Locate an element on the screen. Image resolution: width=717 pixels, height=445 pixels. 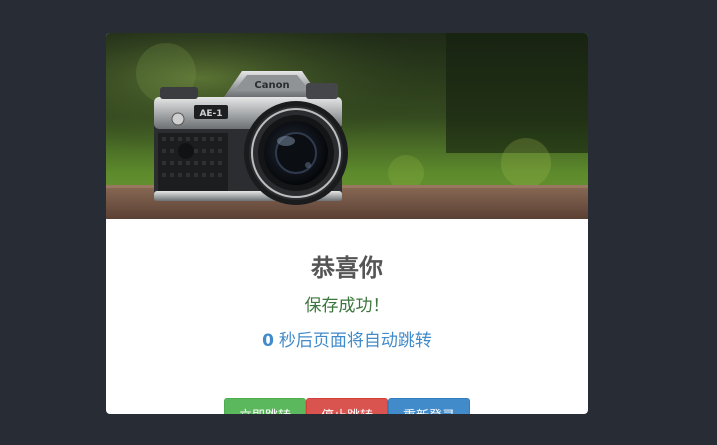
congrats-title: 恭喜你 is located at coordinates (347, 268).